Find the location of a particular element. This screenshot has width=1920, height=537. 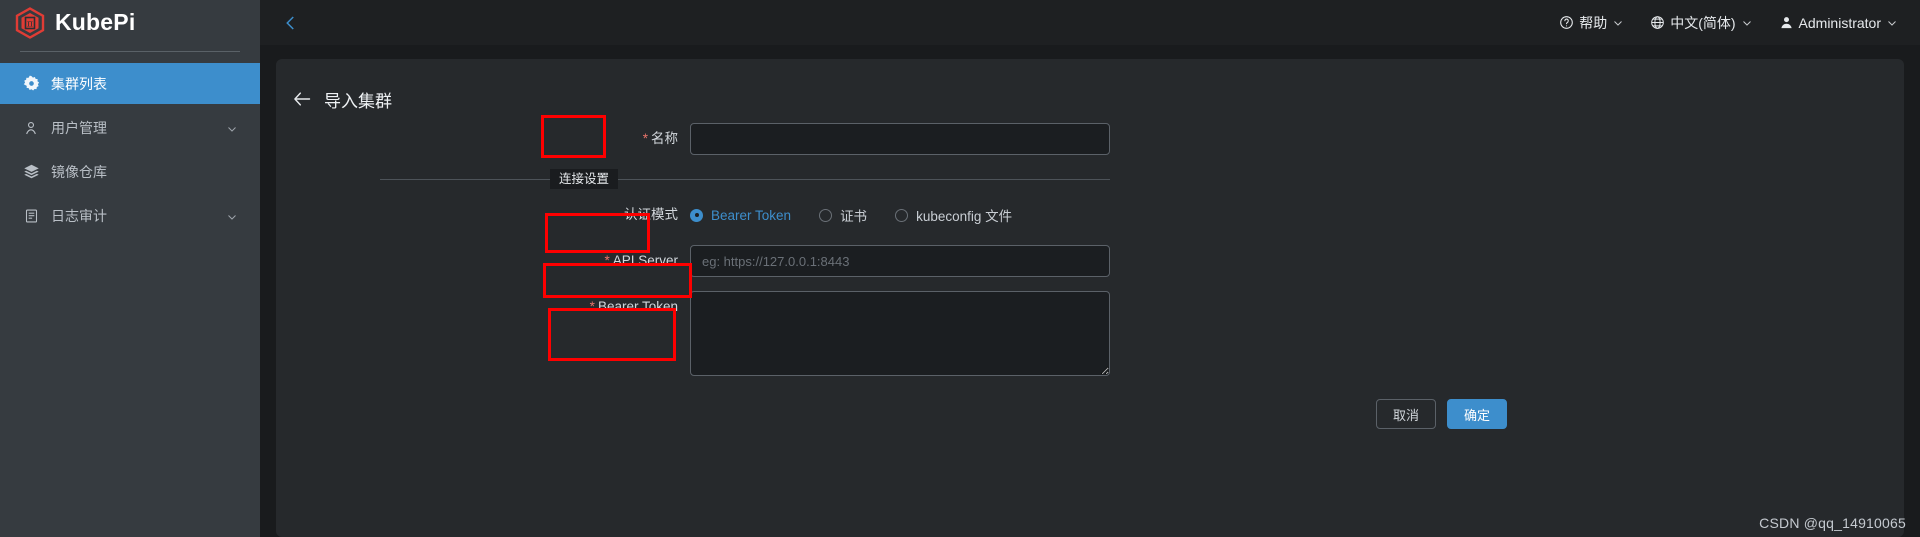

name-label: * 名称 is located at coordinates (483, 139).